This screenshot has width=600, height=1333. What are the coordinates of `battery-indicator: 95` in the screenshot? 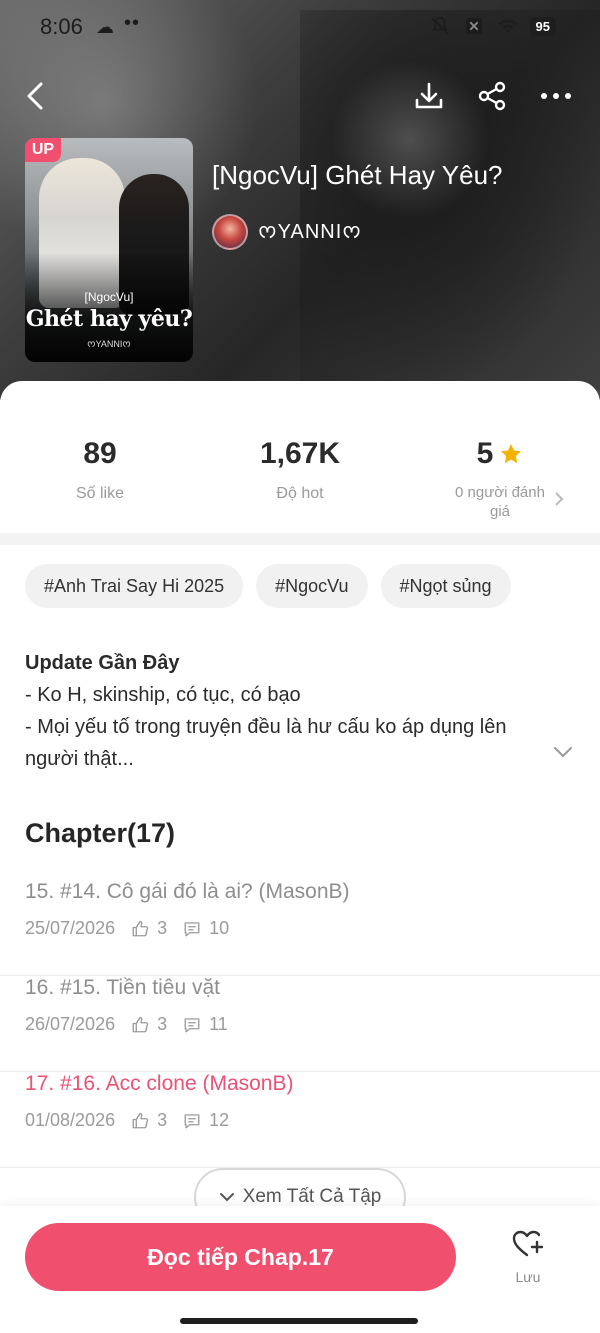 It's located at (542, 26).